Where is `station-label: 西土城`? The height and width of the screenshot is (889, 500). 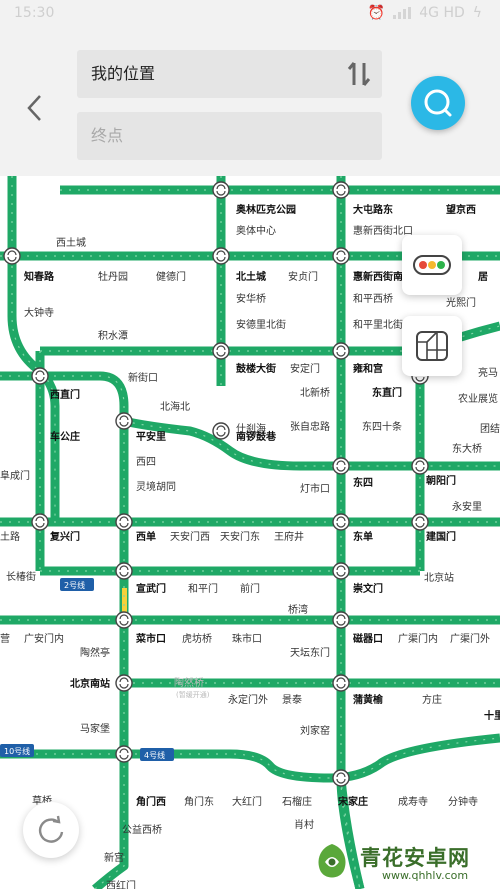
station-label: 西土城 is located at coordinates (71, 242).